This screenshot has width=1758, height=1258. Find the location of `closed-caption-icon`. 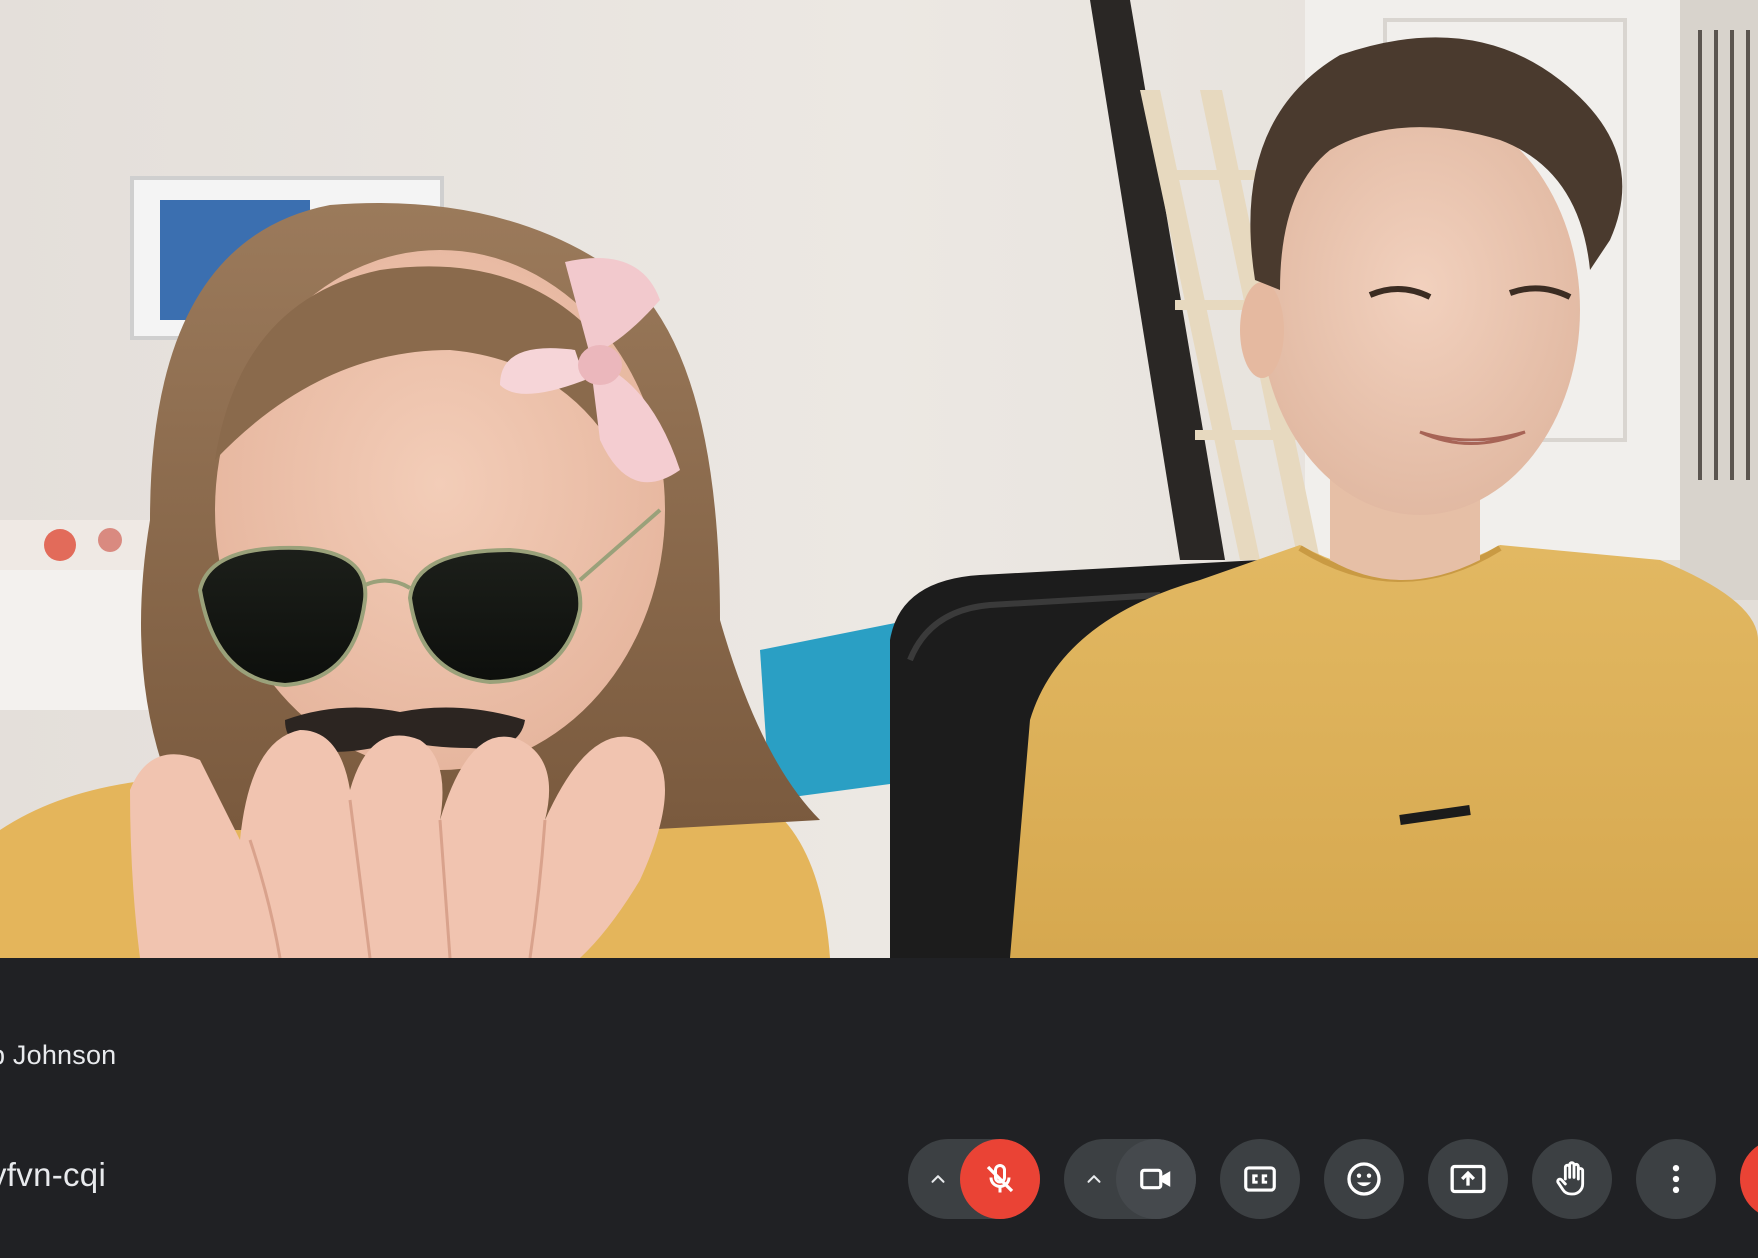

closed-caption-icon is located at coordinates (1260, 1179).